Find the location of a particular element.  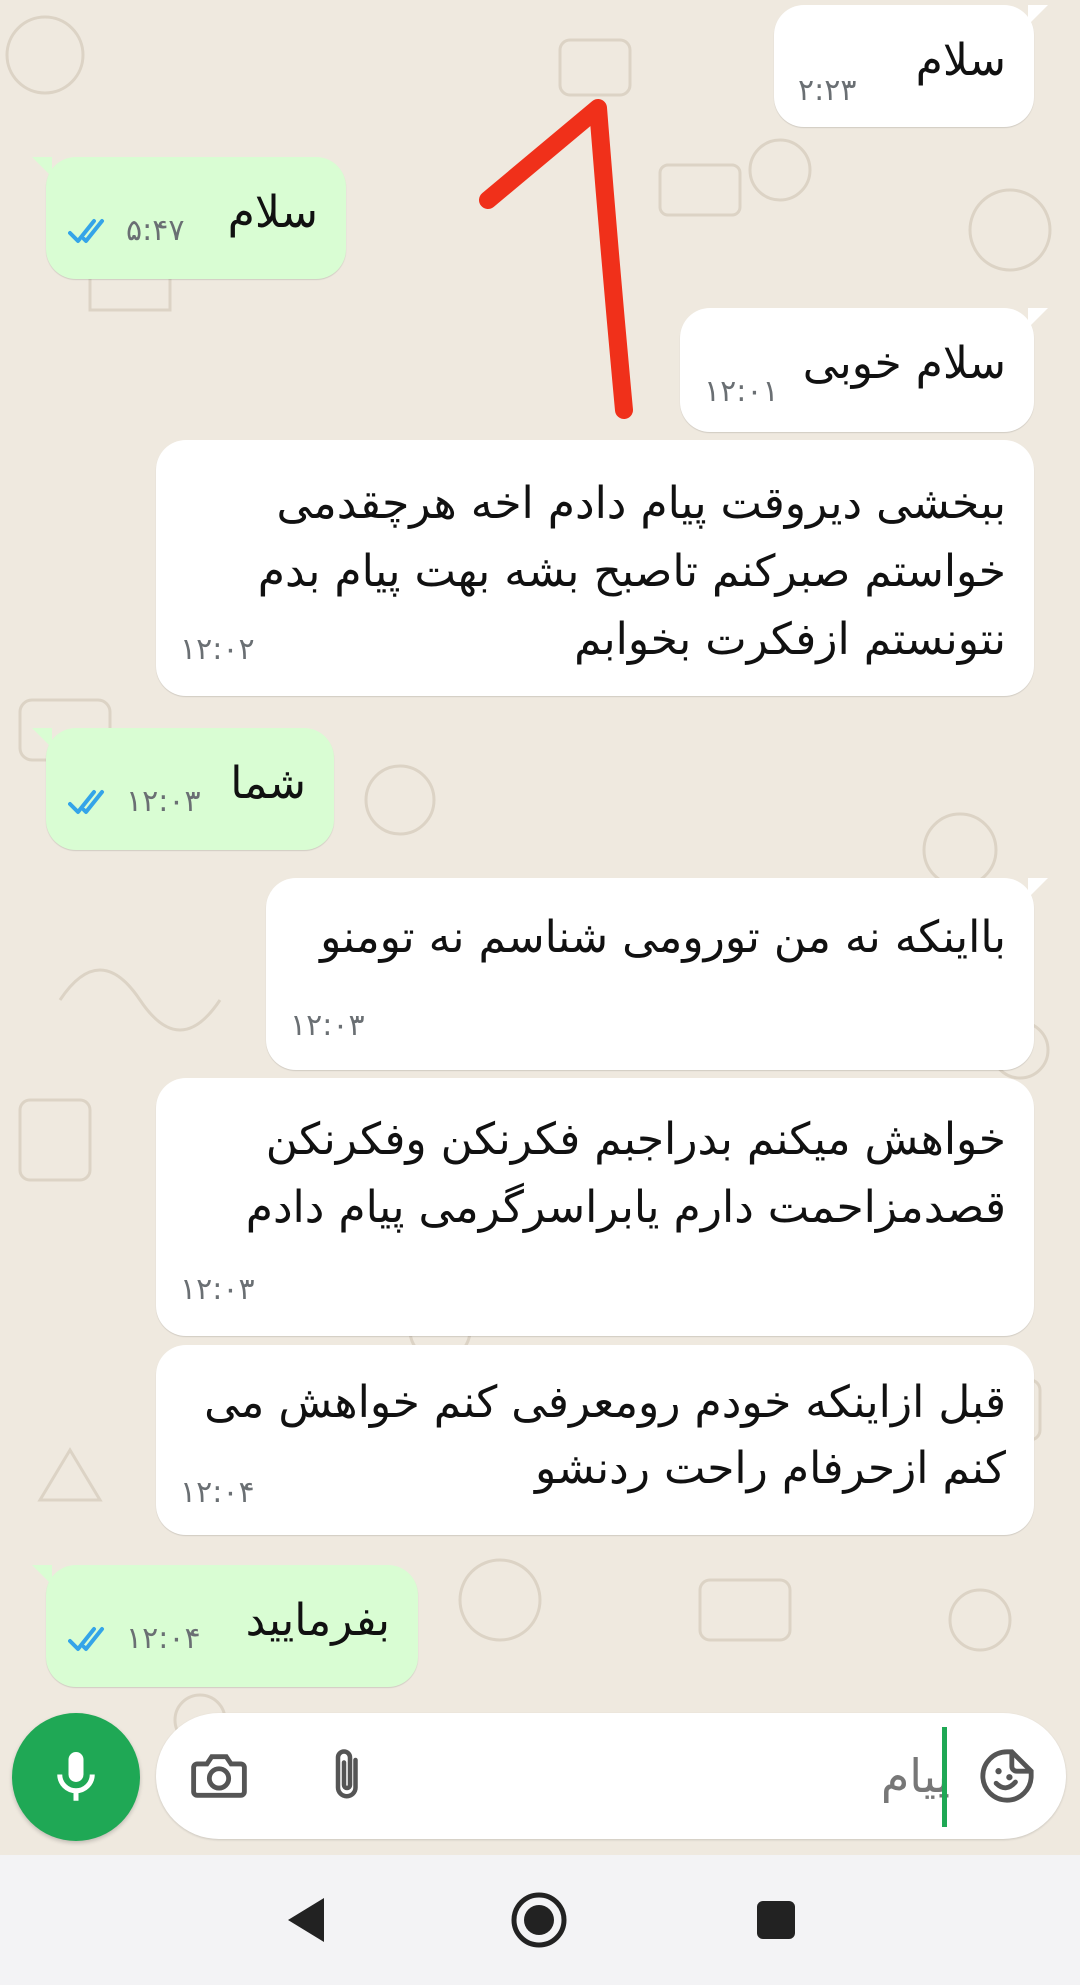

message-composer: پیام is located at coordinates (611, 1776).